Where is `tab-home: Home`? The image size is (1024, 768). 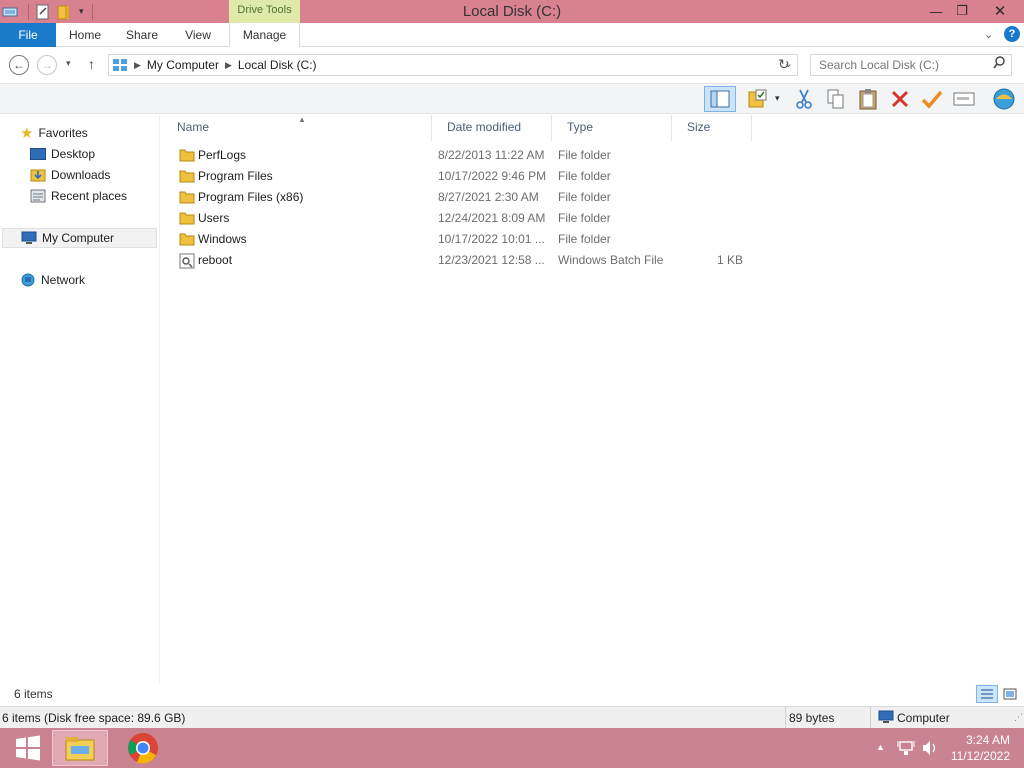
tab-home: Home is located at coordinates (85, 35).